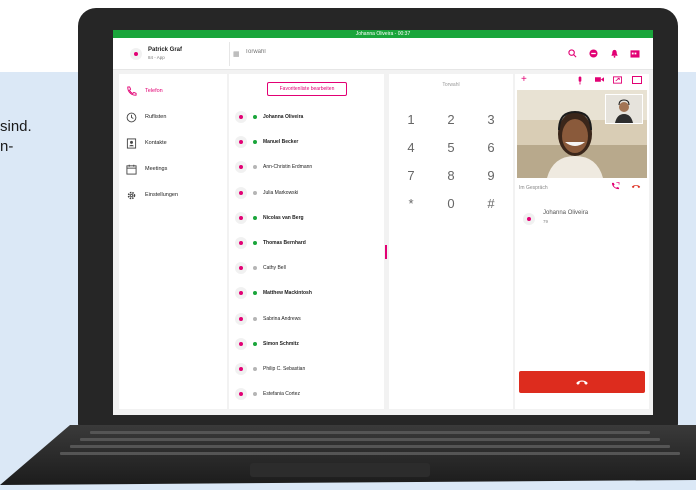  What do you see at coordinates (593, 53) in the screenshot?
I see `status-icon` at bounding box center [593, 53].